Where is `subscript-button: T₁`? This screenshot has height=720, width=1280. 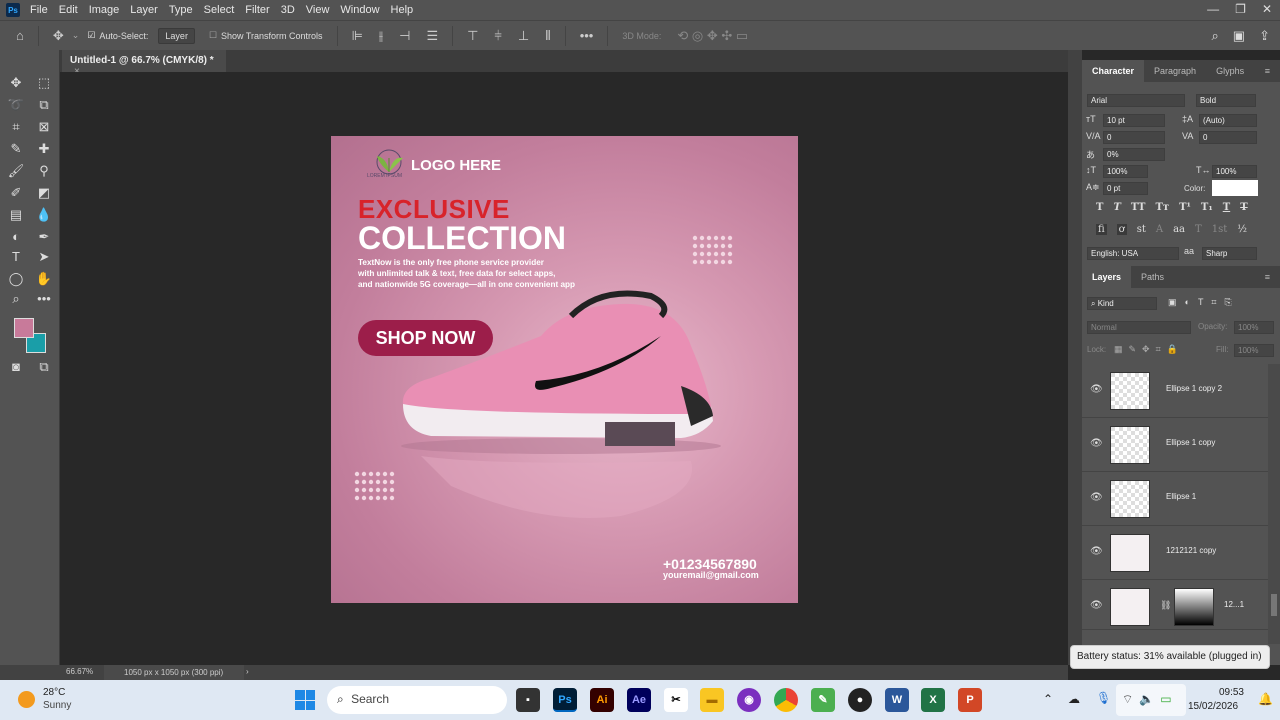 subscript-button: T₁ is located at coordinates (1207, 207).